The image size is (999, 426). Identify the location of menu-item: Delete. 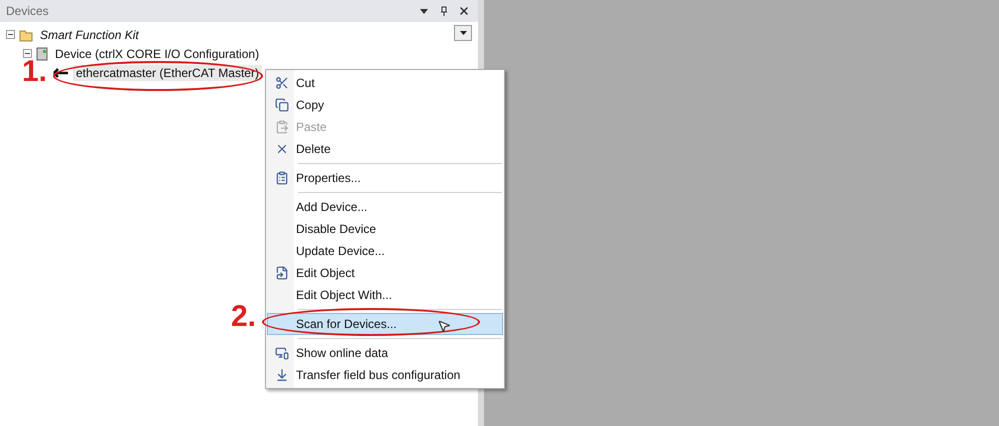
(385, 149).